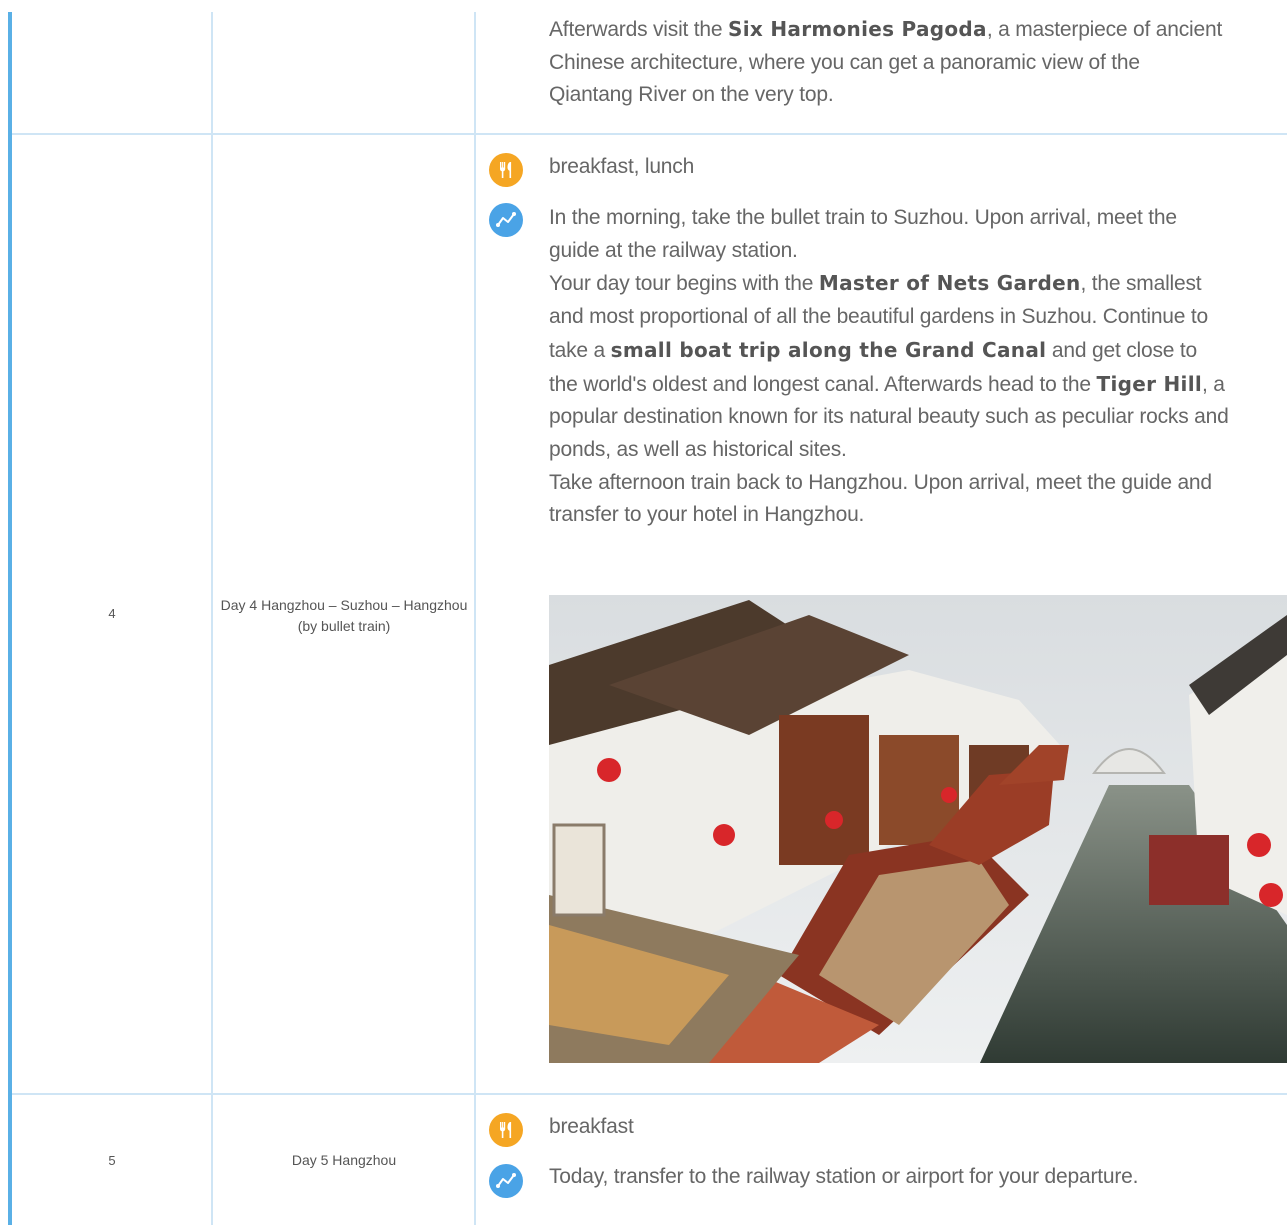 This screenshot has width=1287, height=1225. Describe the element at coordinates (828, 349) in the screenshot. I see `highlight-attraction: small boat trip along the Grand Canal` at that location.